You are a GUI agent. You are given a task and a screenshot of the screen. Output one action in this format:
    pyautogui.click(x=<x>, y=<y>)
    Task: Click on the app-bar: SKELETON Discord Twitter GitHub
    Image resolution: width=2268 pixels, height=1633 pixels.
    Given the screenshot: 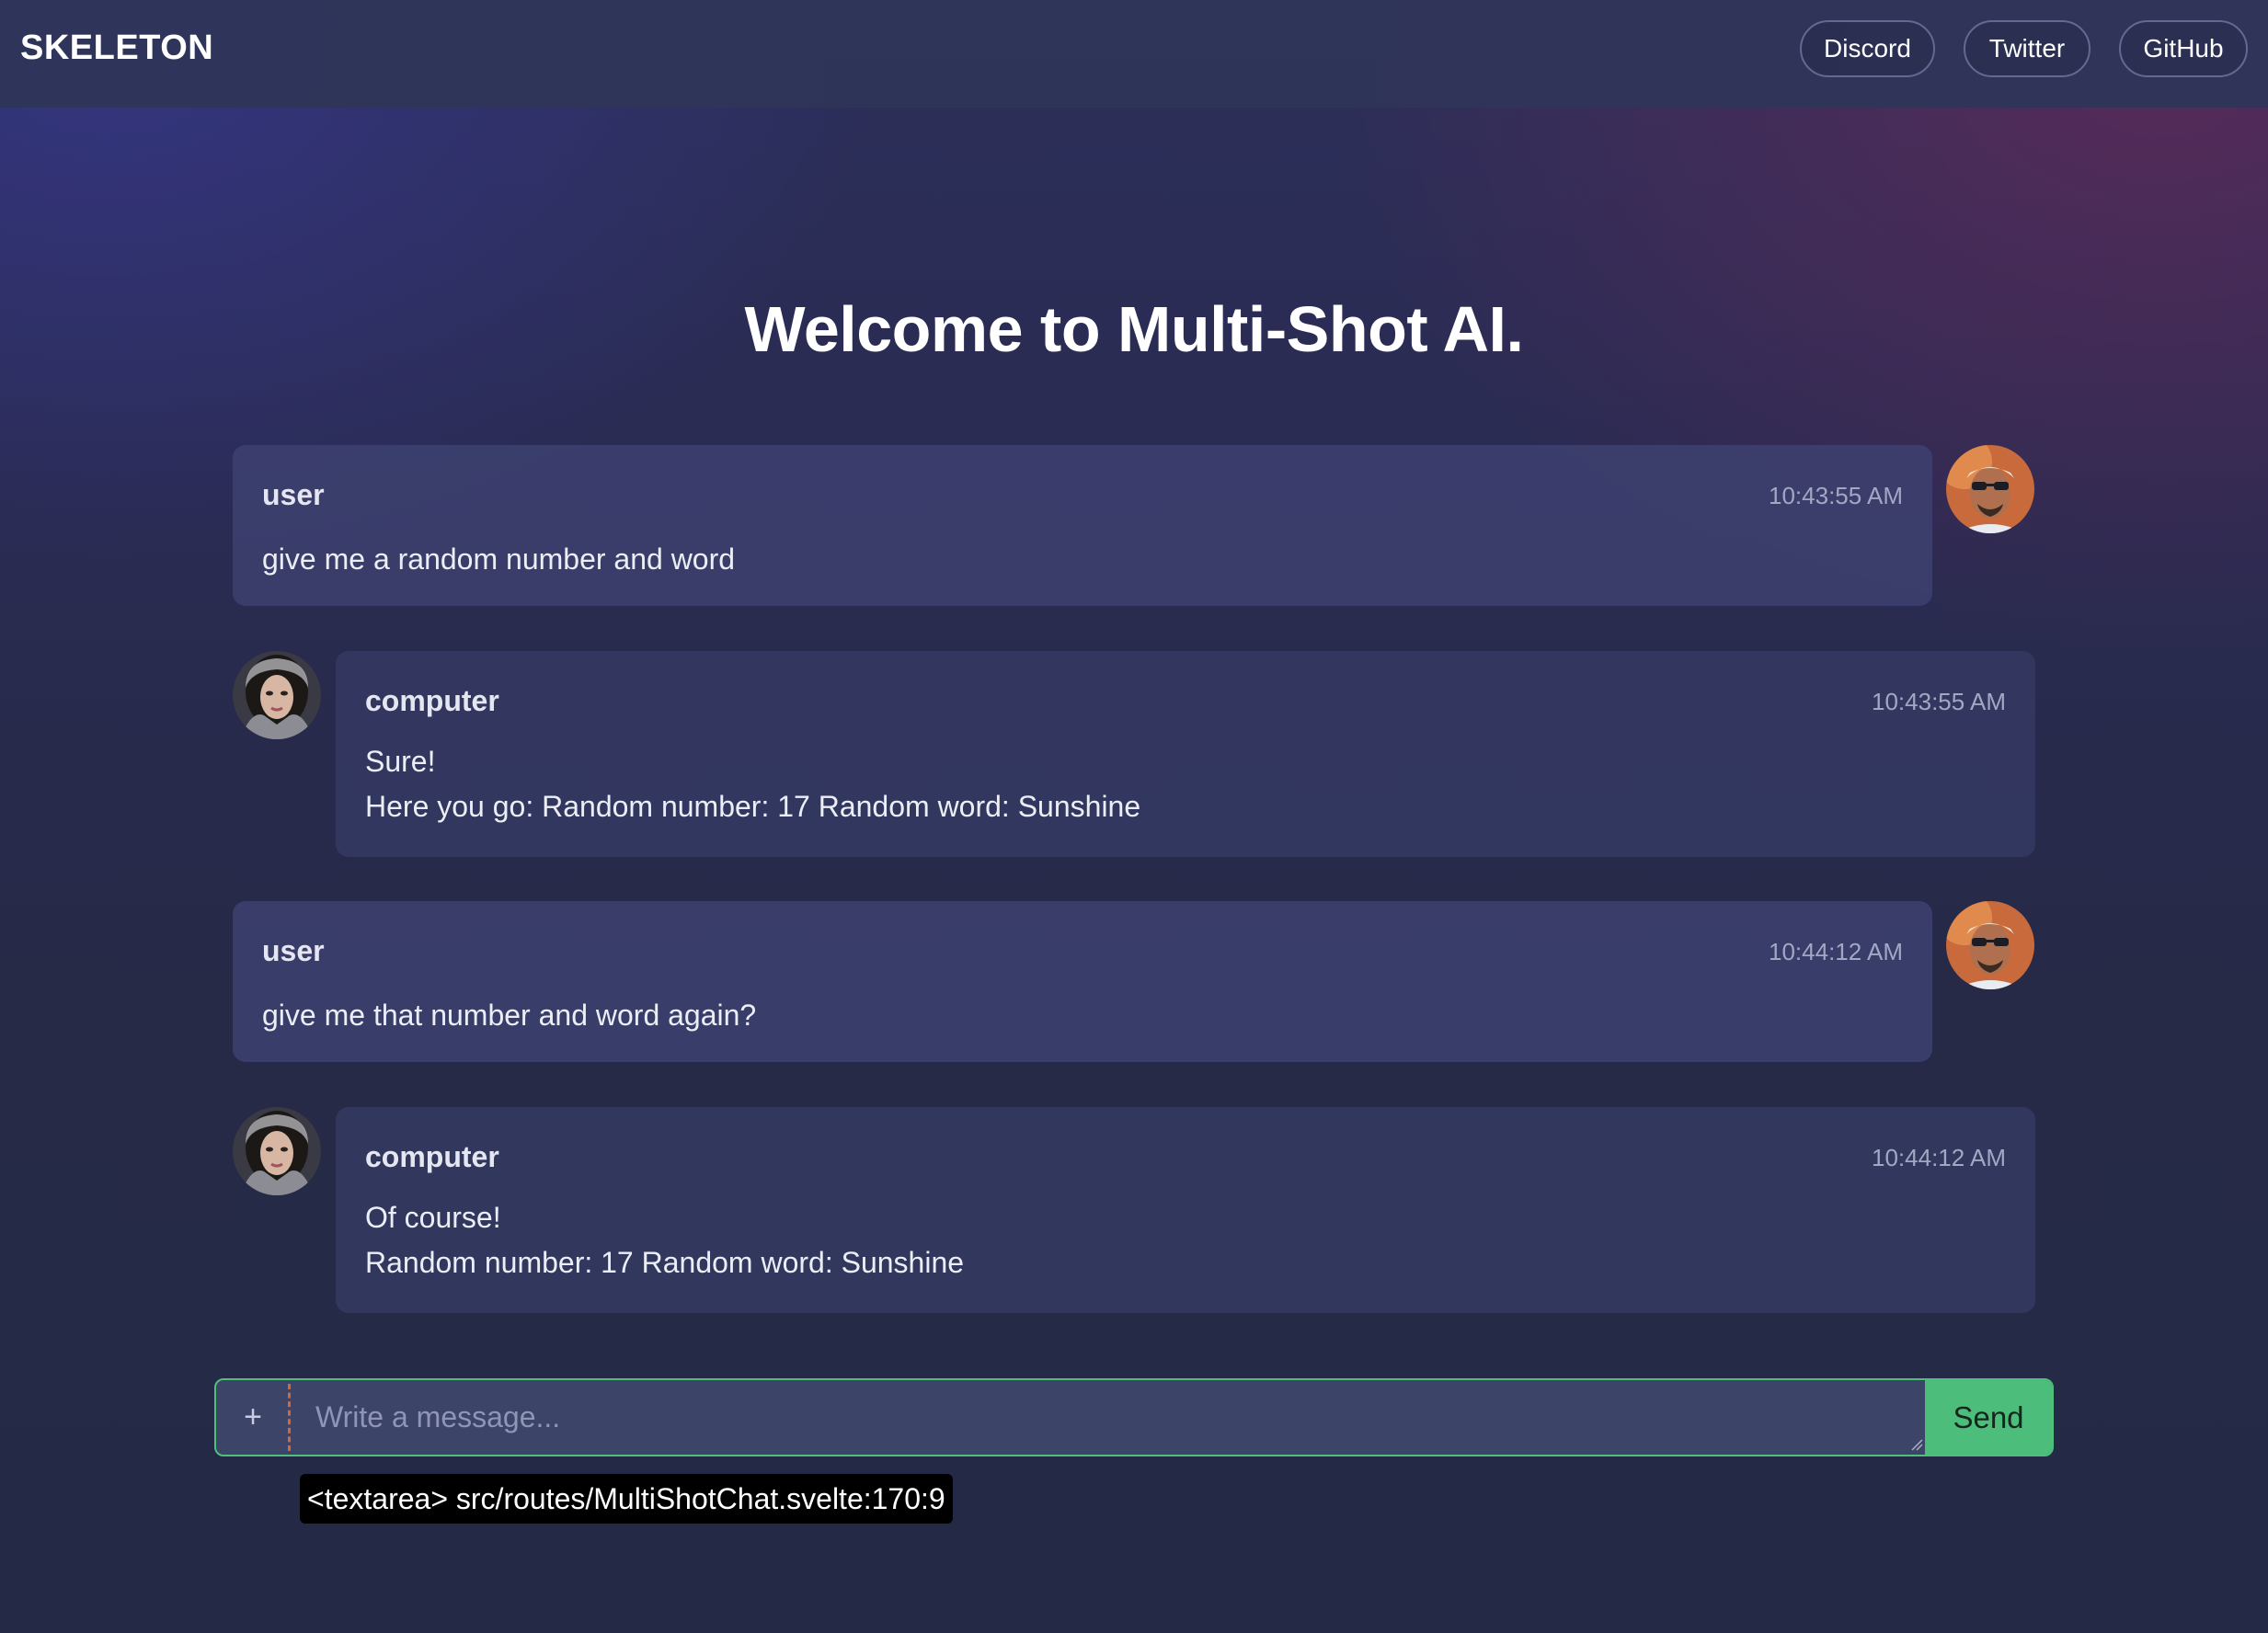 What is the action you would take?
    pyautogui.click(x=1134, y=54)
    